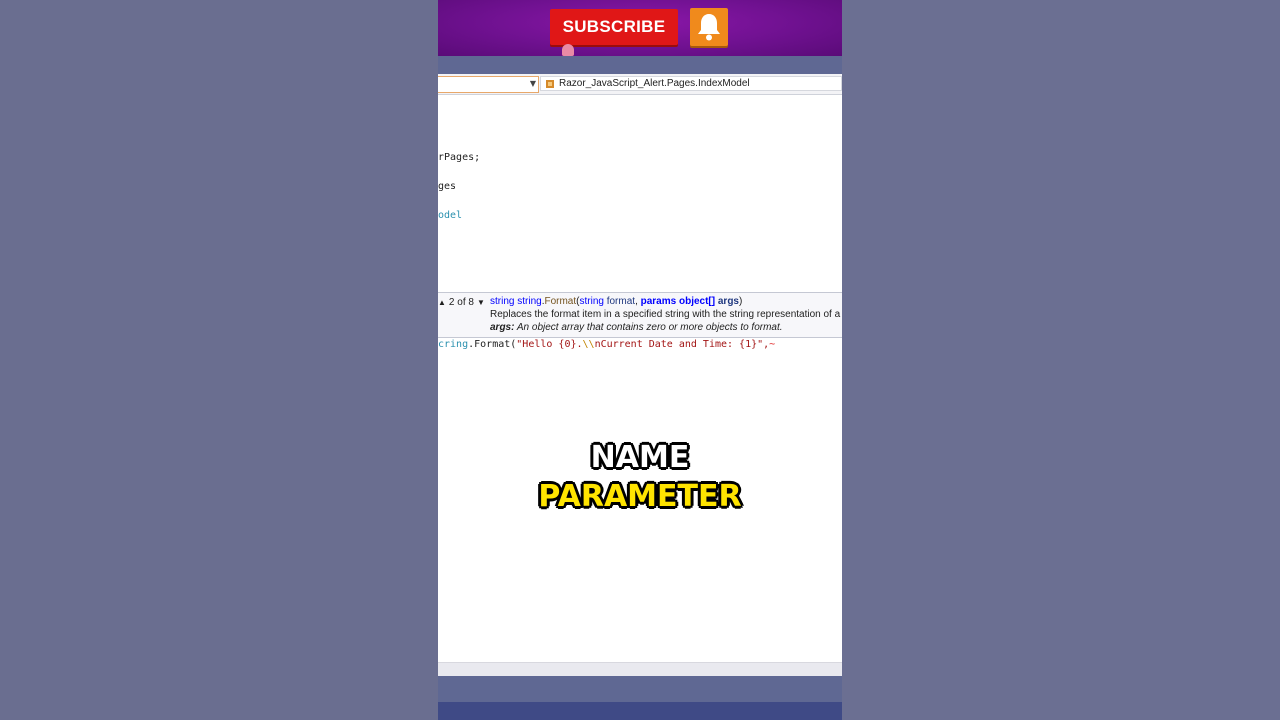  I want to click on member-dropdown: Razor_JavaScript_Alert.Pages.IndexModel, so click(691, 83).